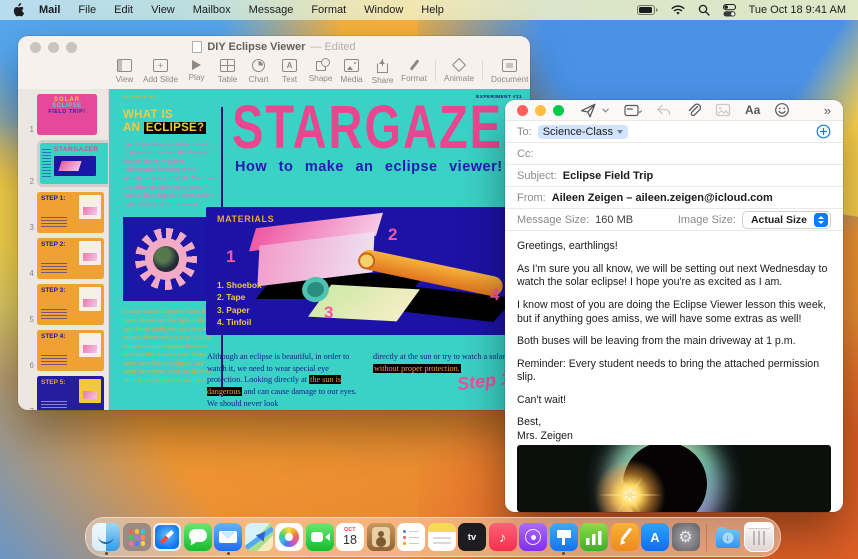 The image size is (858, 559). Describe the element at coordinates (65, 393) in the screenshot. I see `slide-thumbnail-7: 7 STEP 5:` at that location.